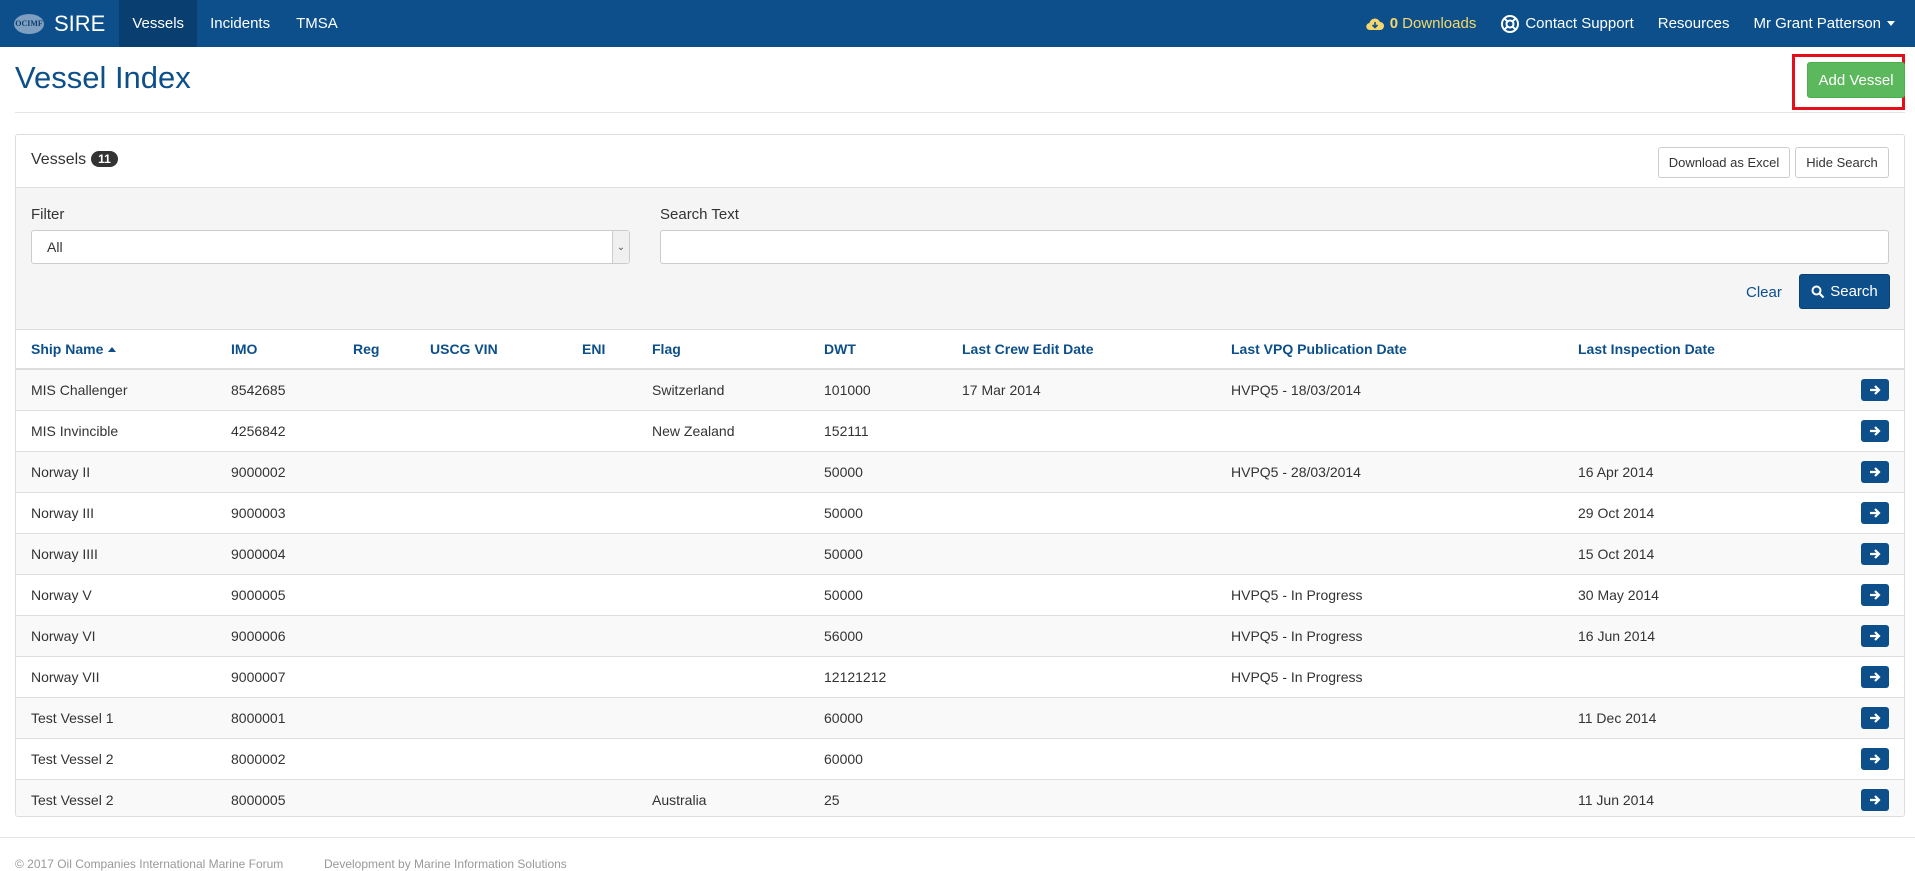 This screenshot has height=871, width=1915. I want to click on cell-imo: 9000002, so click(277, 472).